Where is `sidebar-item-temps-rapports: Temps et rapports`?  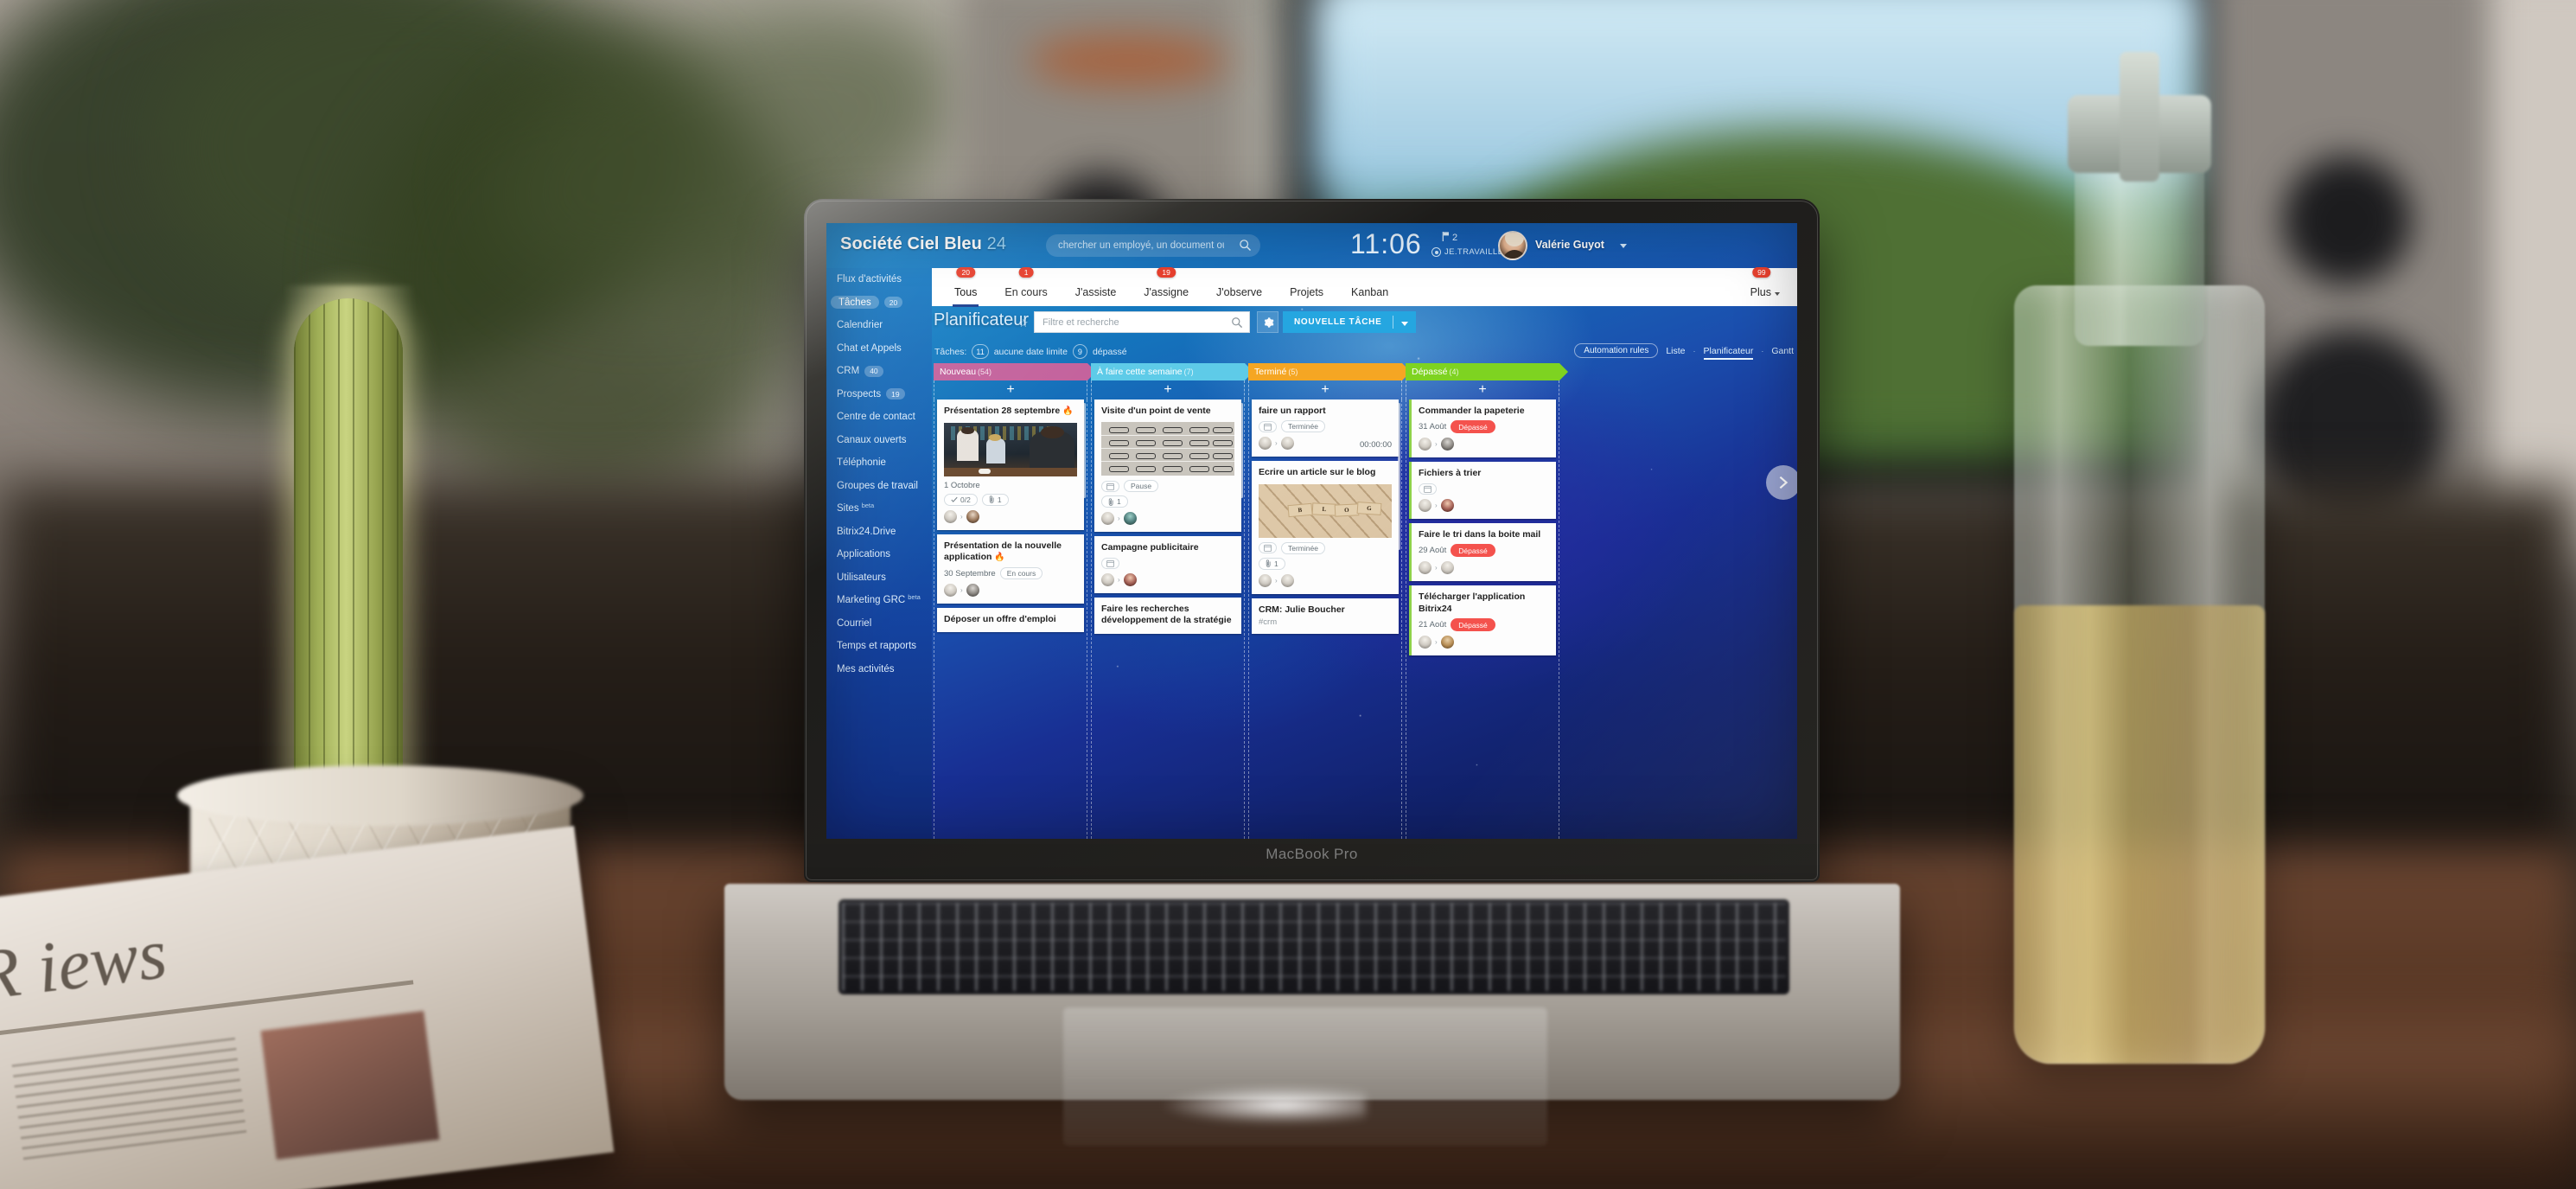
sidebar-item-temps-rapports: Temps et rapports is located at coordinates (879, 646).